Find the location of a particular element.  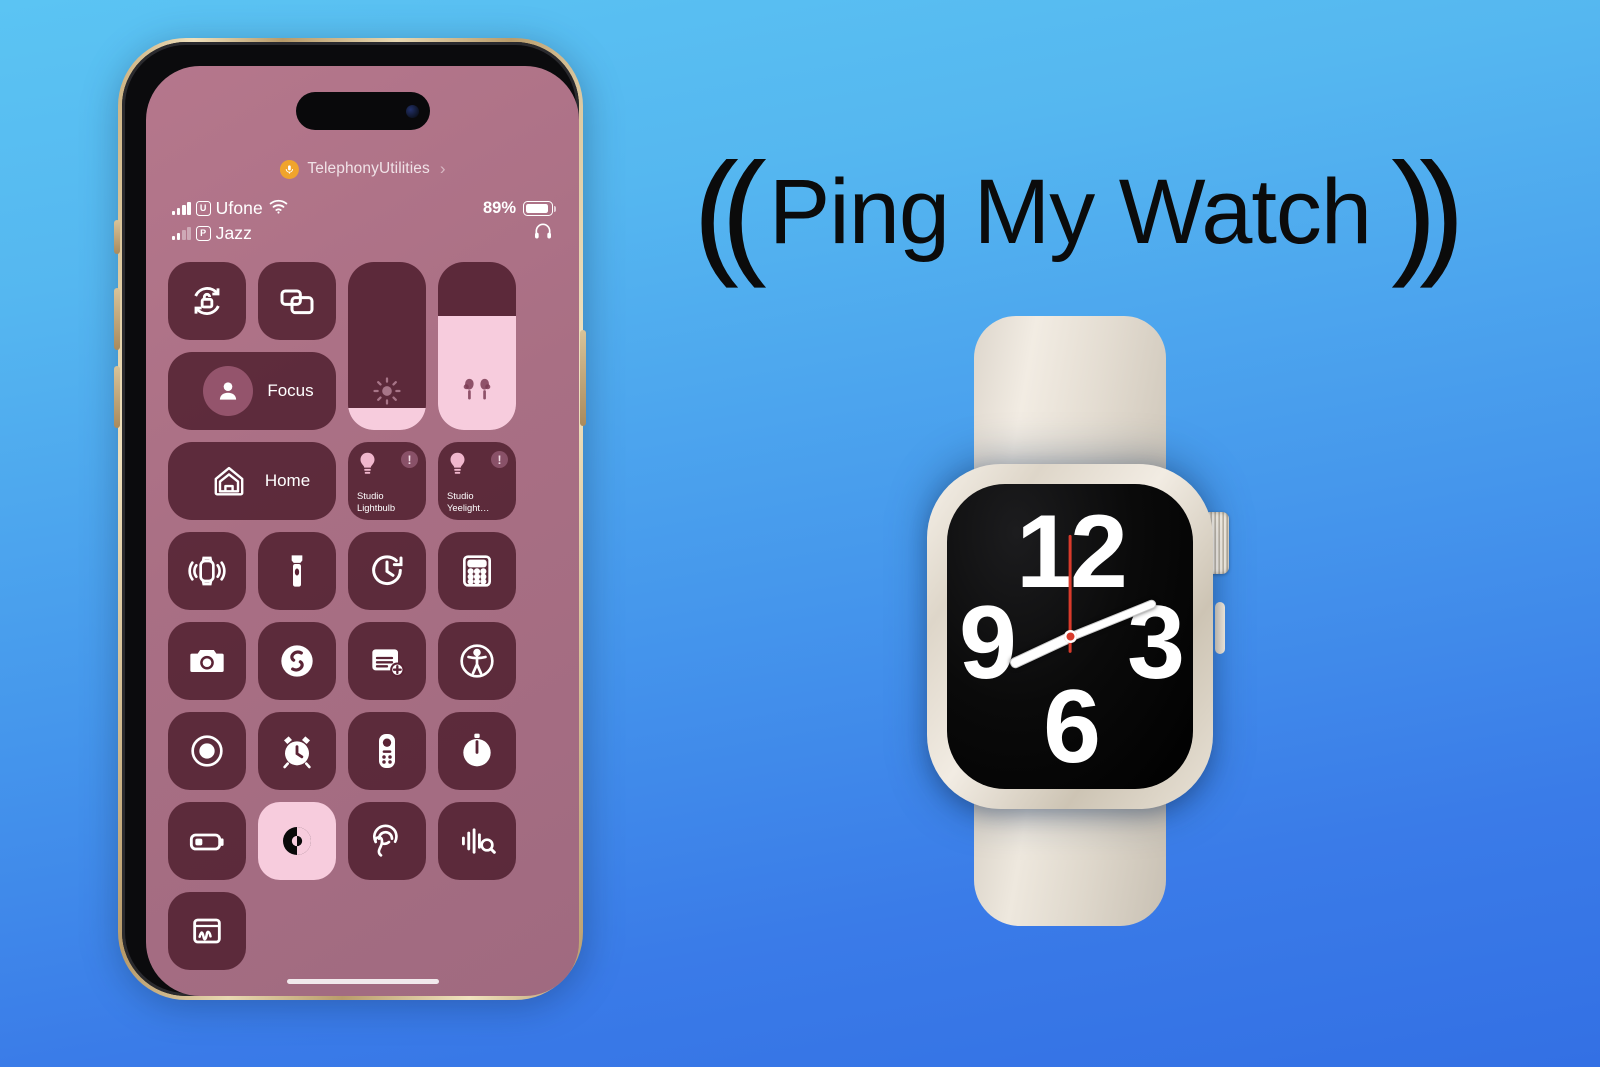

airpods-icon is located at coordinates (477, 391).